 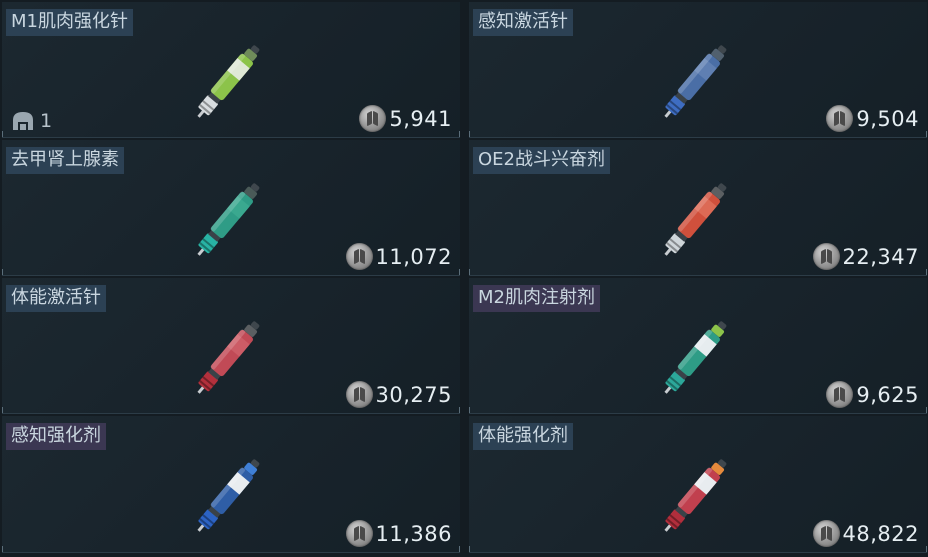 What do you see at coordinates (523, 22) in the screenshot?
I see `item-name: 感知激活针` at bounding box center [523, 22].